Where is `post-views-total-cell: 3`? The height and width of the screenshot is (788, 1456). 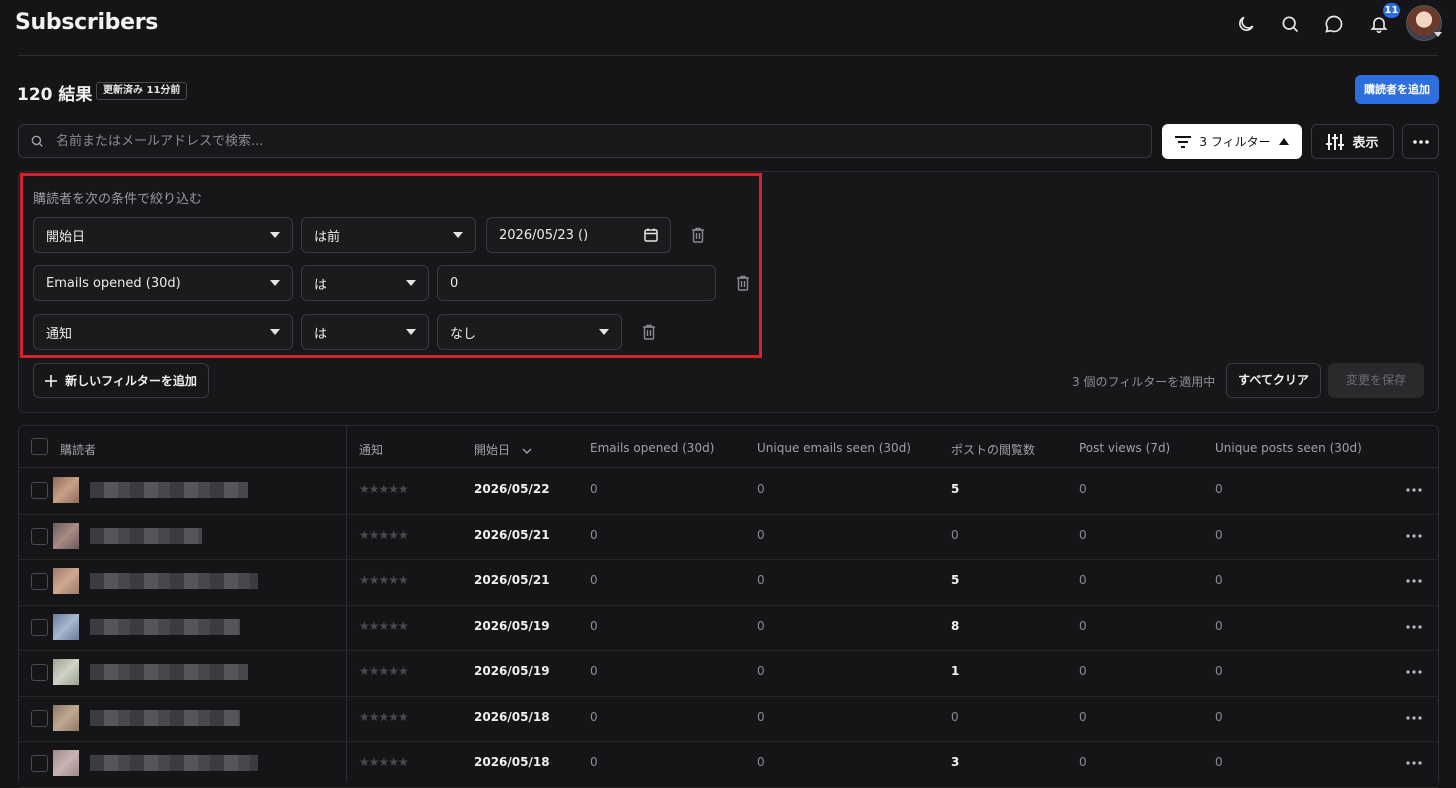
post-views-total-cell: 3 is located at coordinates (955, 762).